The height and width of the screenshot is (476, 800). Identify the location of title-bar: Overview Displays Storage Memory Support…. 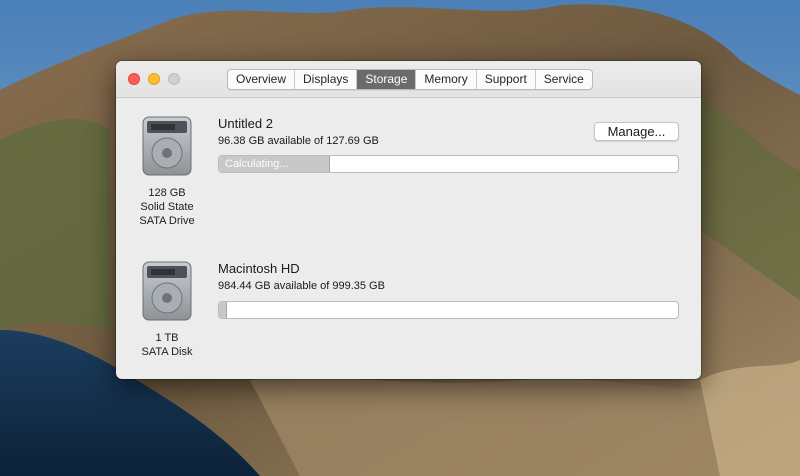
(408, 79).